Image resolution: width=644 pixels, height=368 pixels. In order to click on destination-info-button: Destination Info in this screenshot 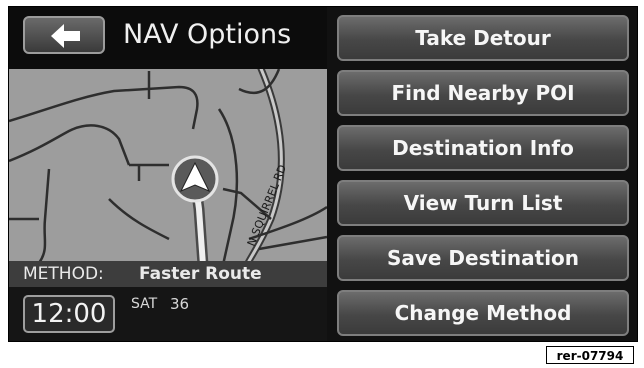, I will do `click(483, 148)`.